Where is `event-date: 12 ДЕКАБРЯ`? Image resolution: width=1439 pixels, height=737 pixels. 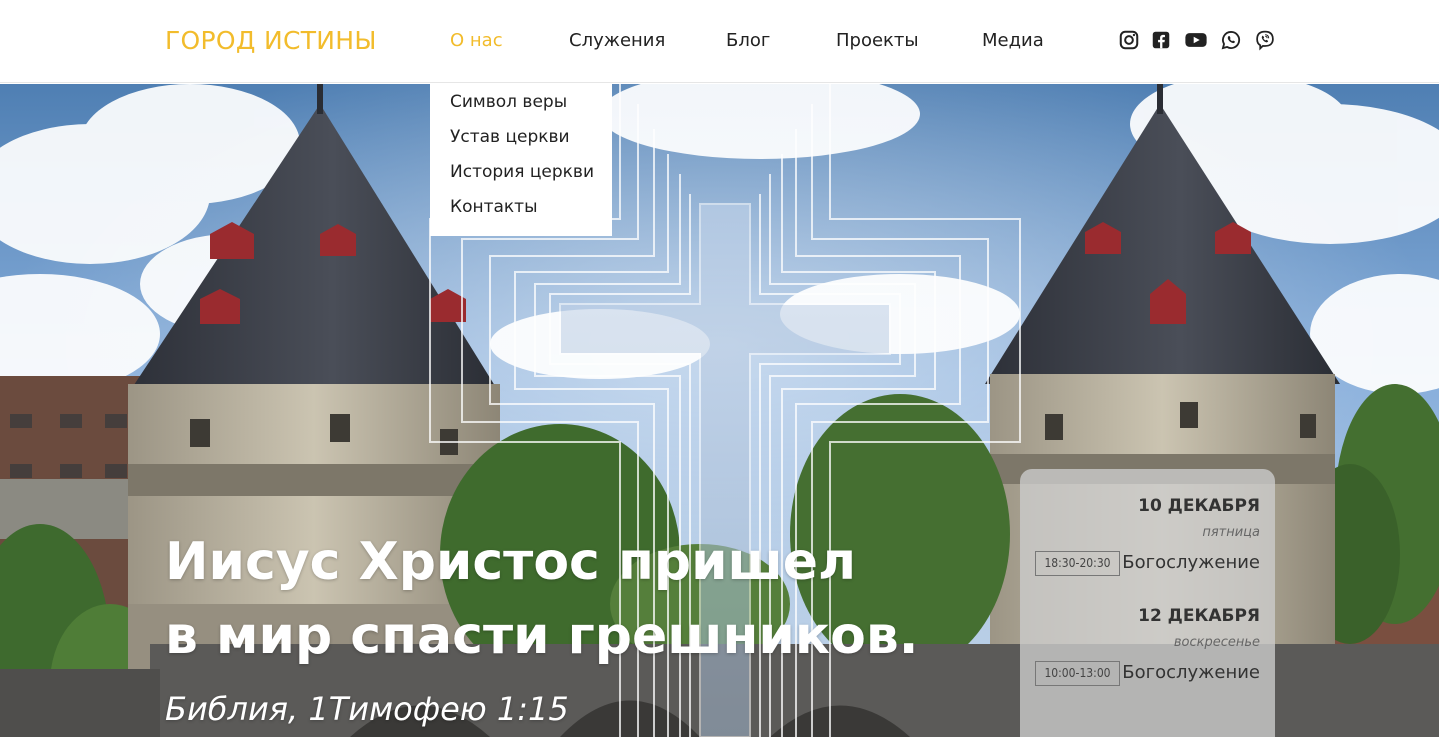 event-date: 12 ДЕКАБРЯ is located at coordinates (1199, 616).